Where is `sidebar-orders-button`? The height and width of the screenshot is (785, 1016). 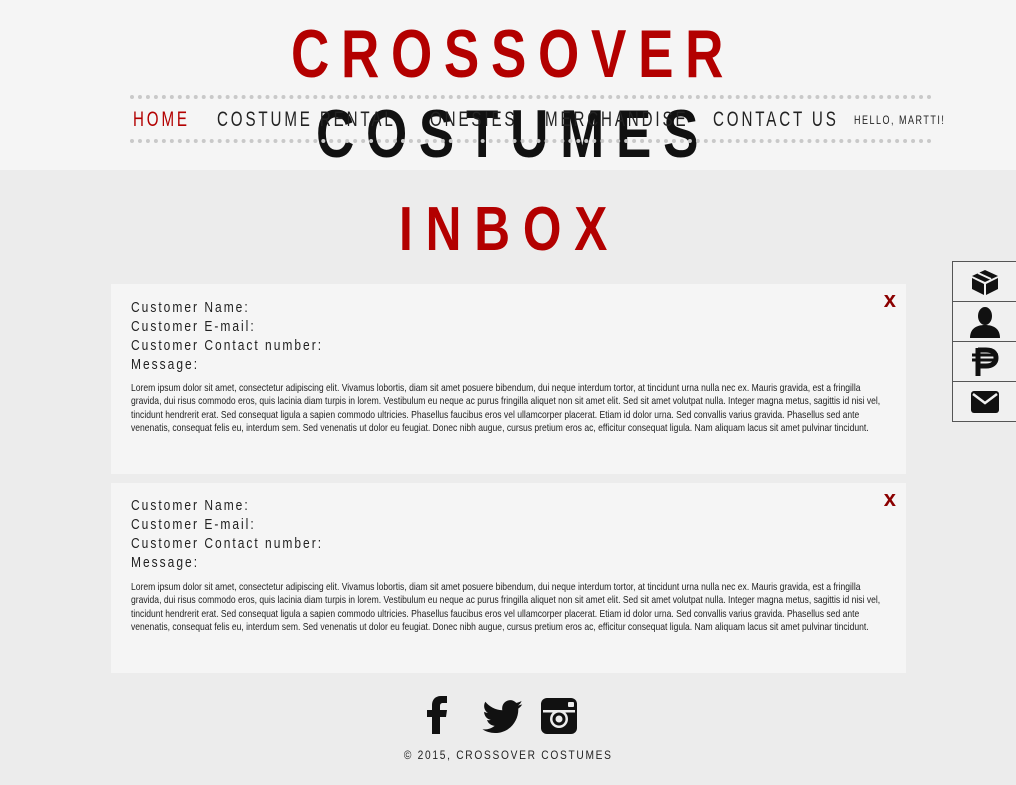 sidebar-orders-button is located at coordinates (984, 282).